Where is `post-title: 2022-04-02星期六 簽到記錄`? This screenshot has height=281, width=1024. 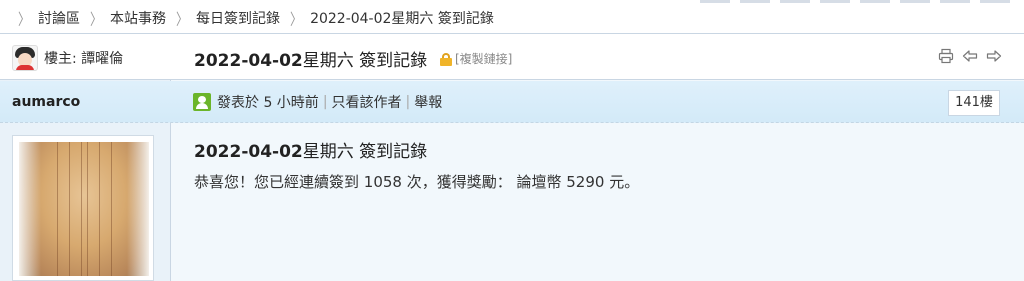 post-title: 2022-04-02星期六 簽到記錄 is located at coordinates (310, 149).